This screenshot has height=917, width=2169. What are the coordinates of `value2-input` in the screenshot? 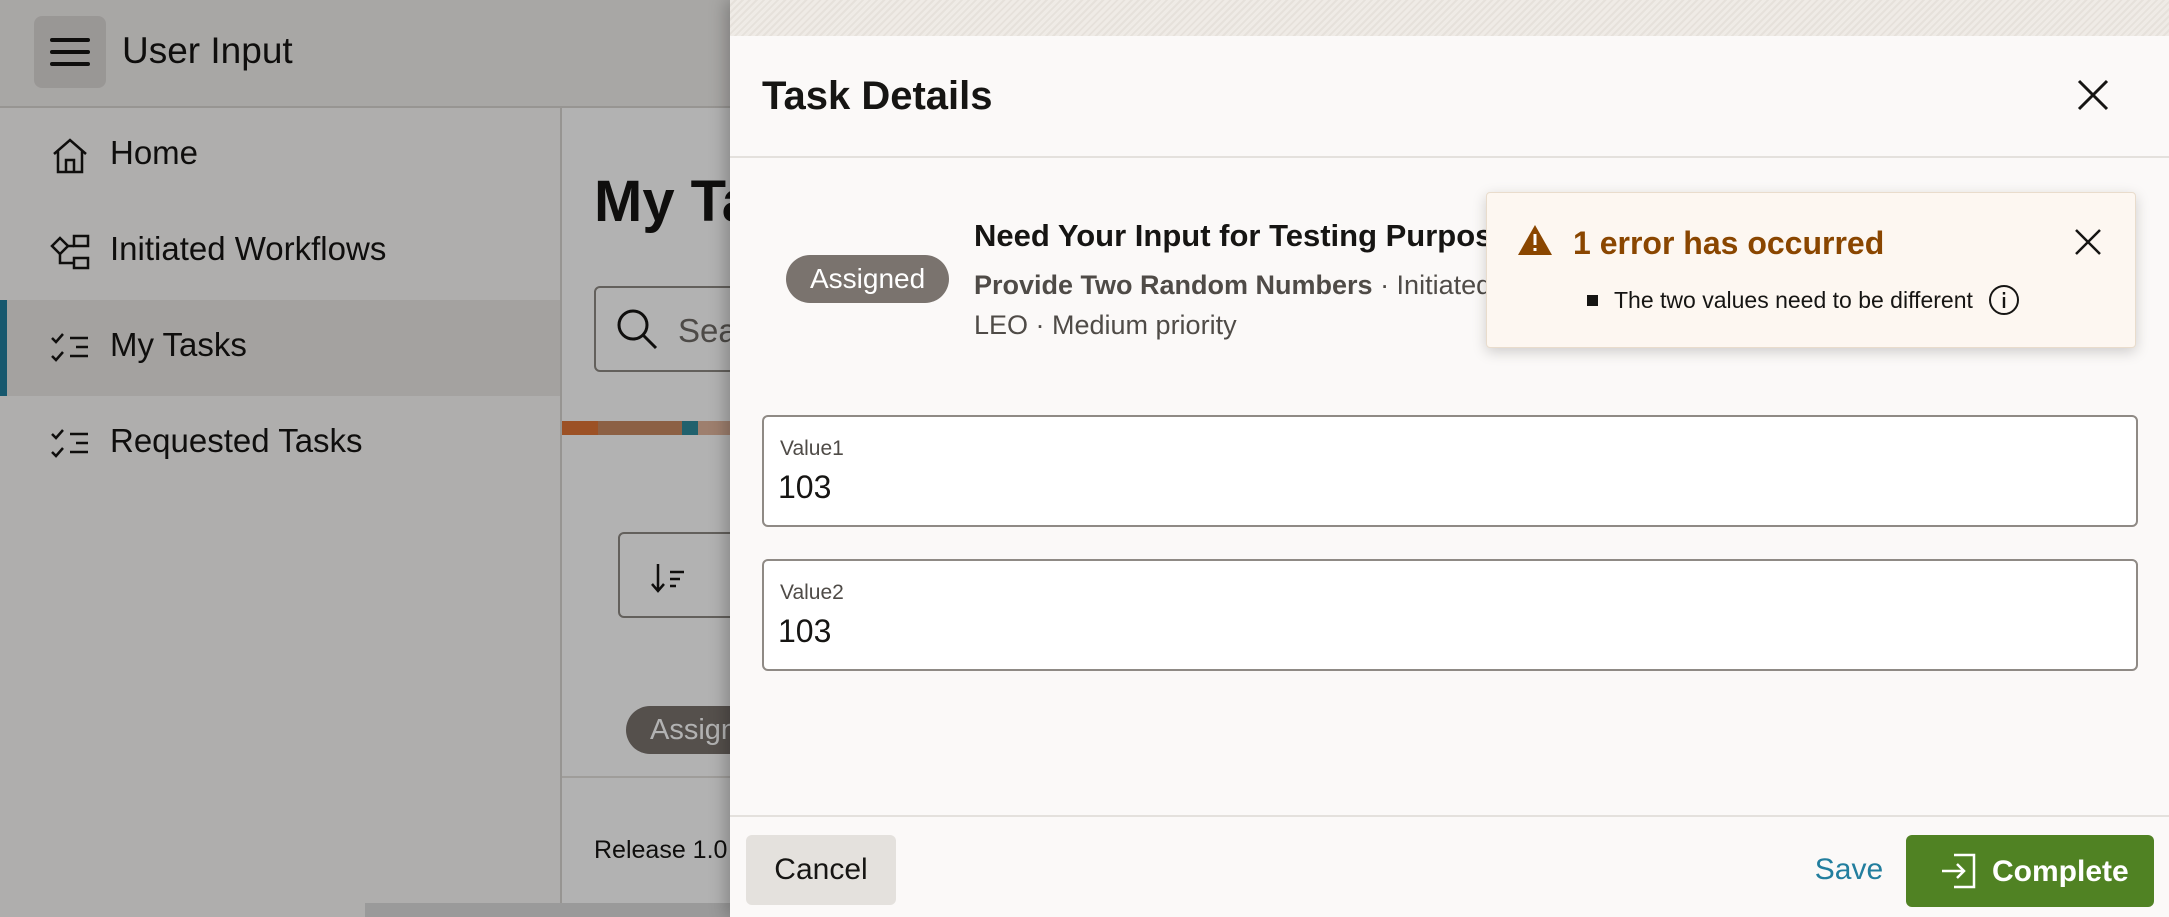 It's located at (1428, 631).